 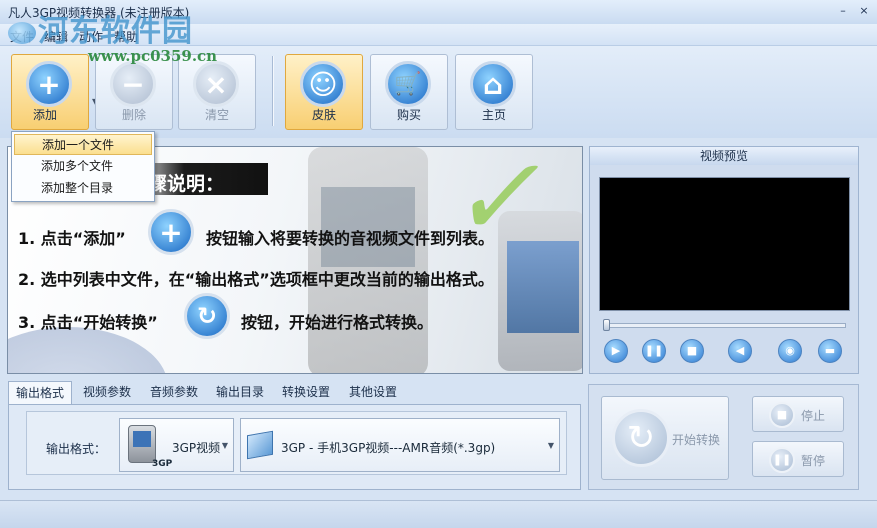 What do you see at coordinates (153, 56) in the screenshot?
I see `watermark-url: www.pc0359.cn` at bounding box center [153, 56].